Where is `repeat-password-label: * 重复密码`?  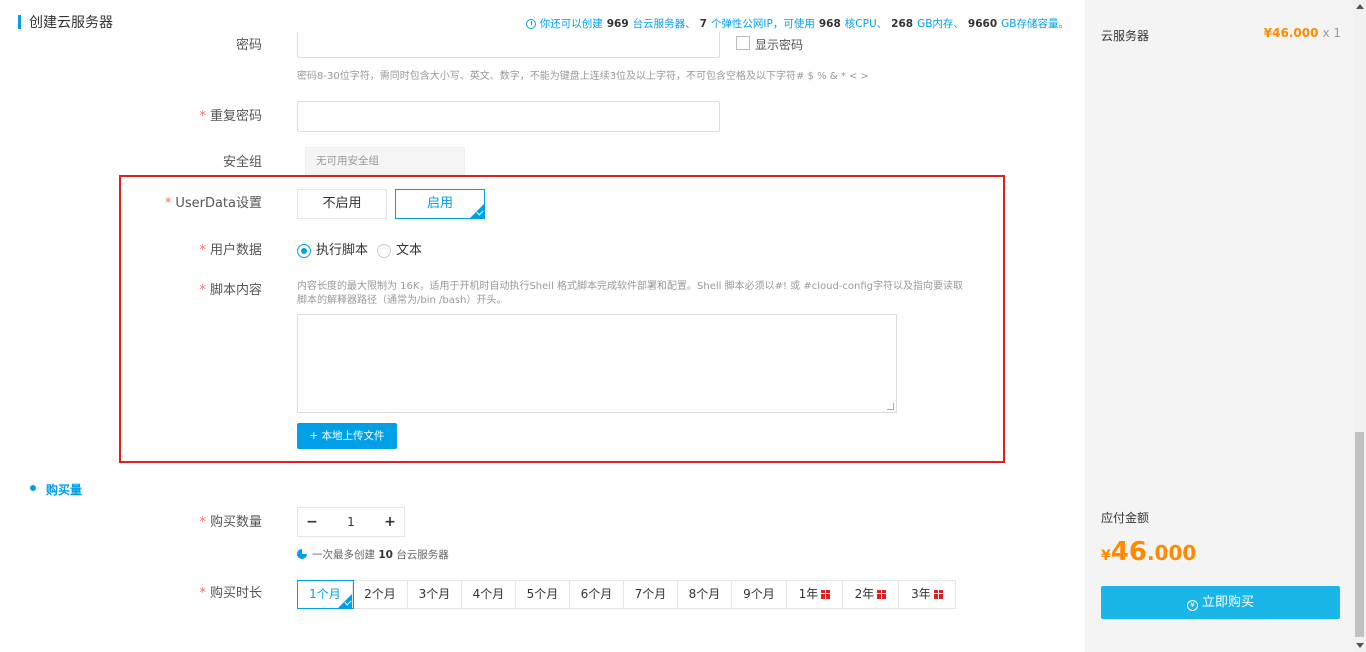
repeat-password-label: * 重复密码 is located at coordinates (230, 116).